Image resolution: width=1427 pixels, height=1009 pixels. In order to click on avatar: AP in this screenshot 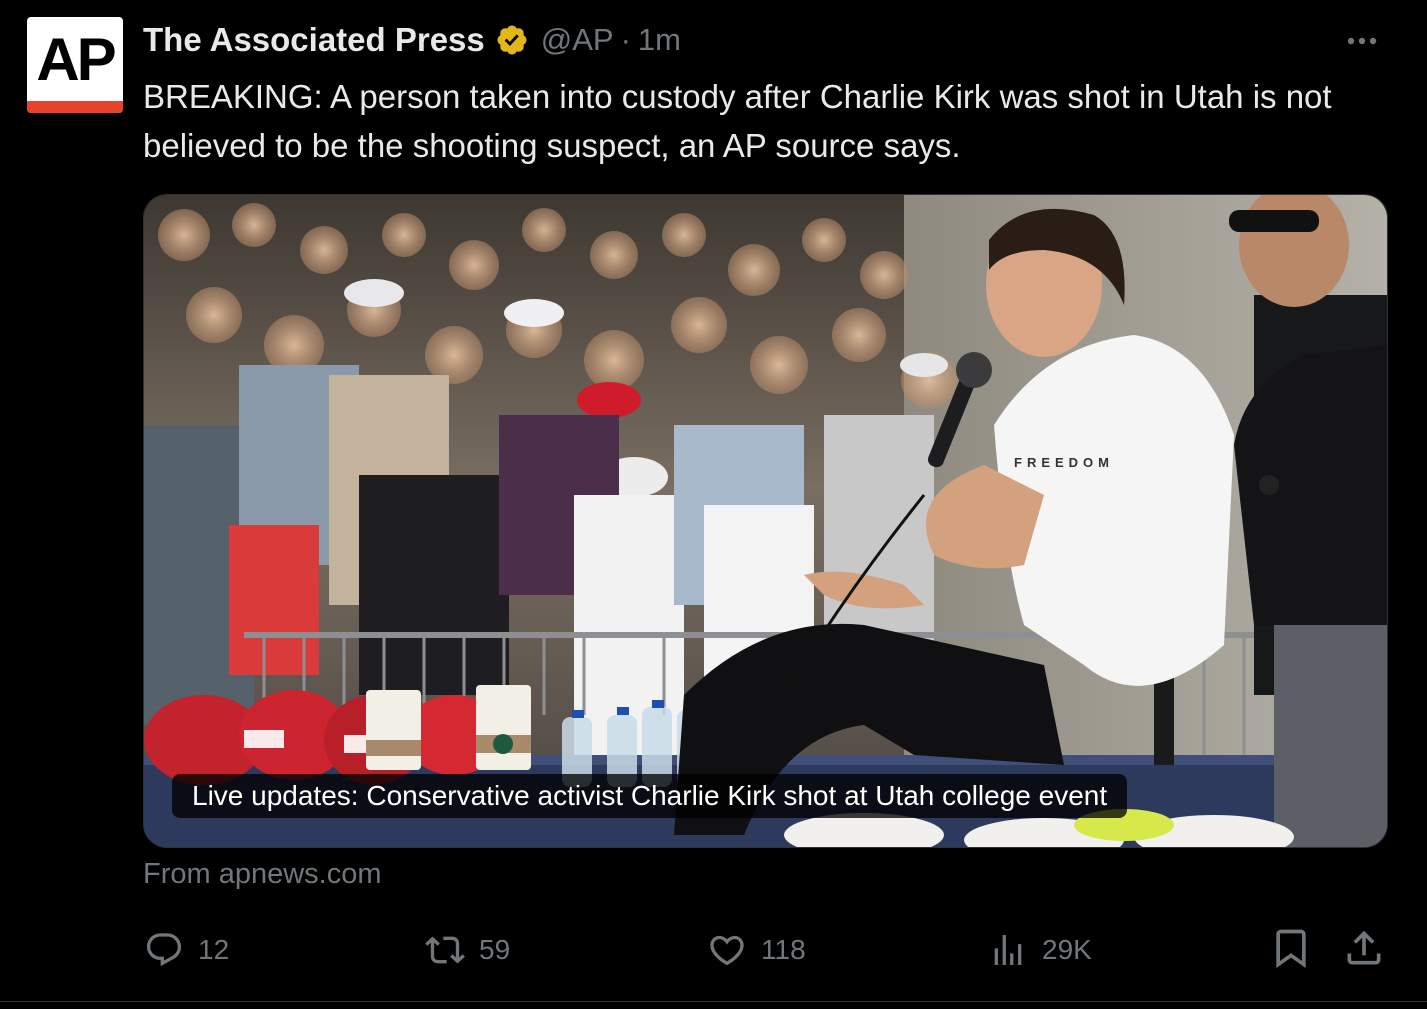, I will do `click(75, 65)`.